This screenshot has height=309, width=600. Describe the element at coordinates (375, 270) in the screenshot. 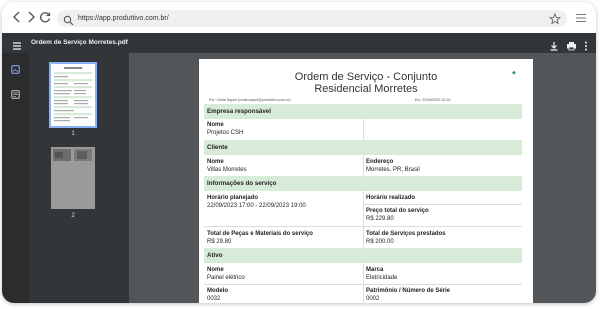

I see `marca-label: Marca` at that location.